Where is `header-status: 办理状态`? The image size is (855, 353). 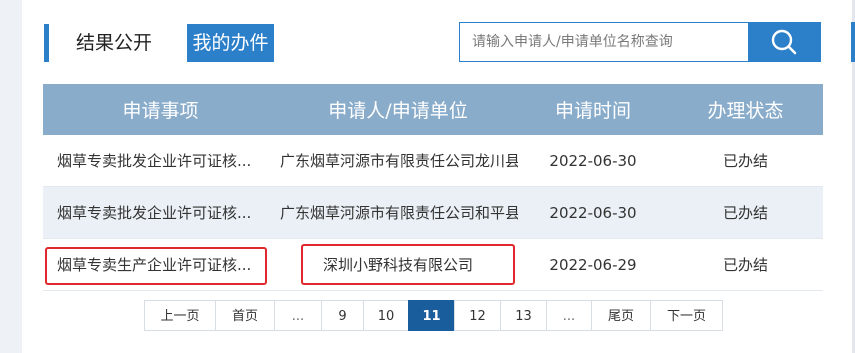 header-status: 办理状态 is located at coordinates (745, 111).